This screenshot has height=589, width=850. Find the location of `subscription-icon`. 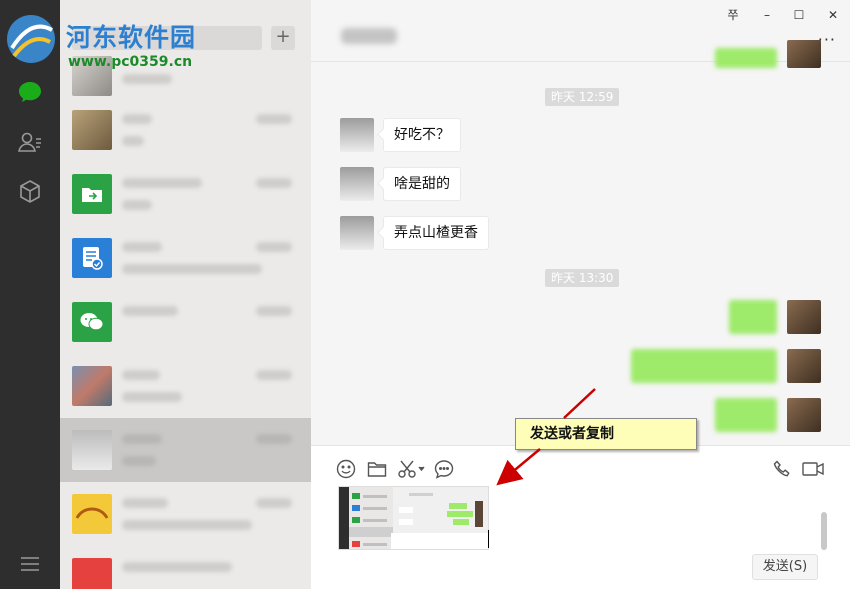

subscription-icon is located at coordinates (92, 258).